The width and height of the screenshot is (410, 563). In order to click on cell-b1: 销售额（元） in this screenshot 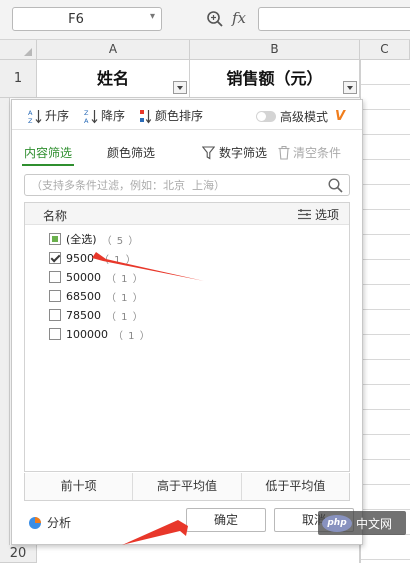, I will do `click(275, 79)`.